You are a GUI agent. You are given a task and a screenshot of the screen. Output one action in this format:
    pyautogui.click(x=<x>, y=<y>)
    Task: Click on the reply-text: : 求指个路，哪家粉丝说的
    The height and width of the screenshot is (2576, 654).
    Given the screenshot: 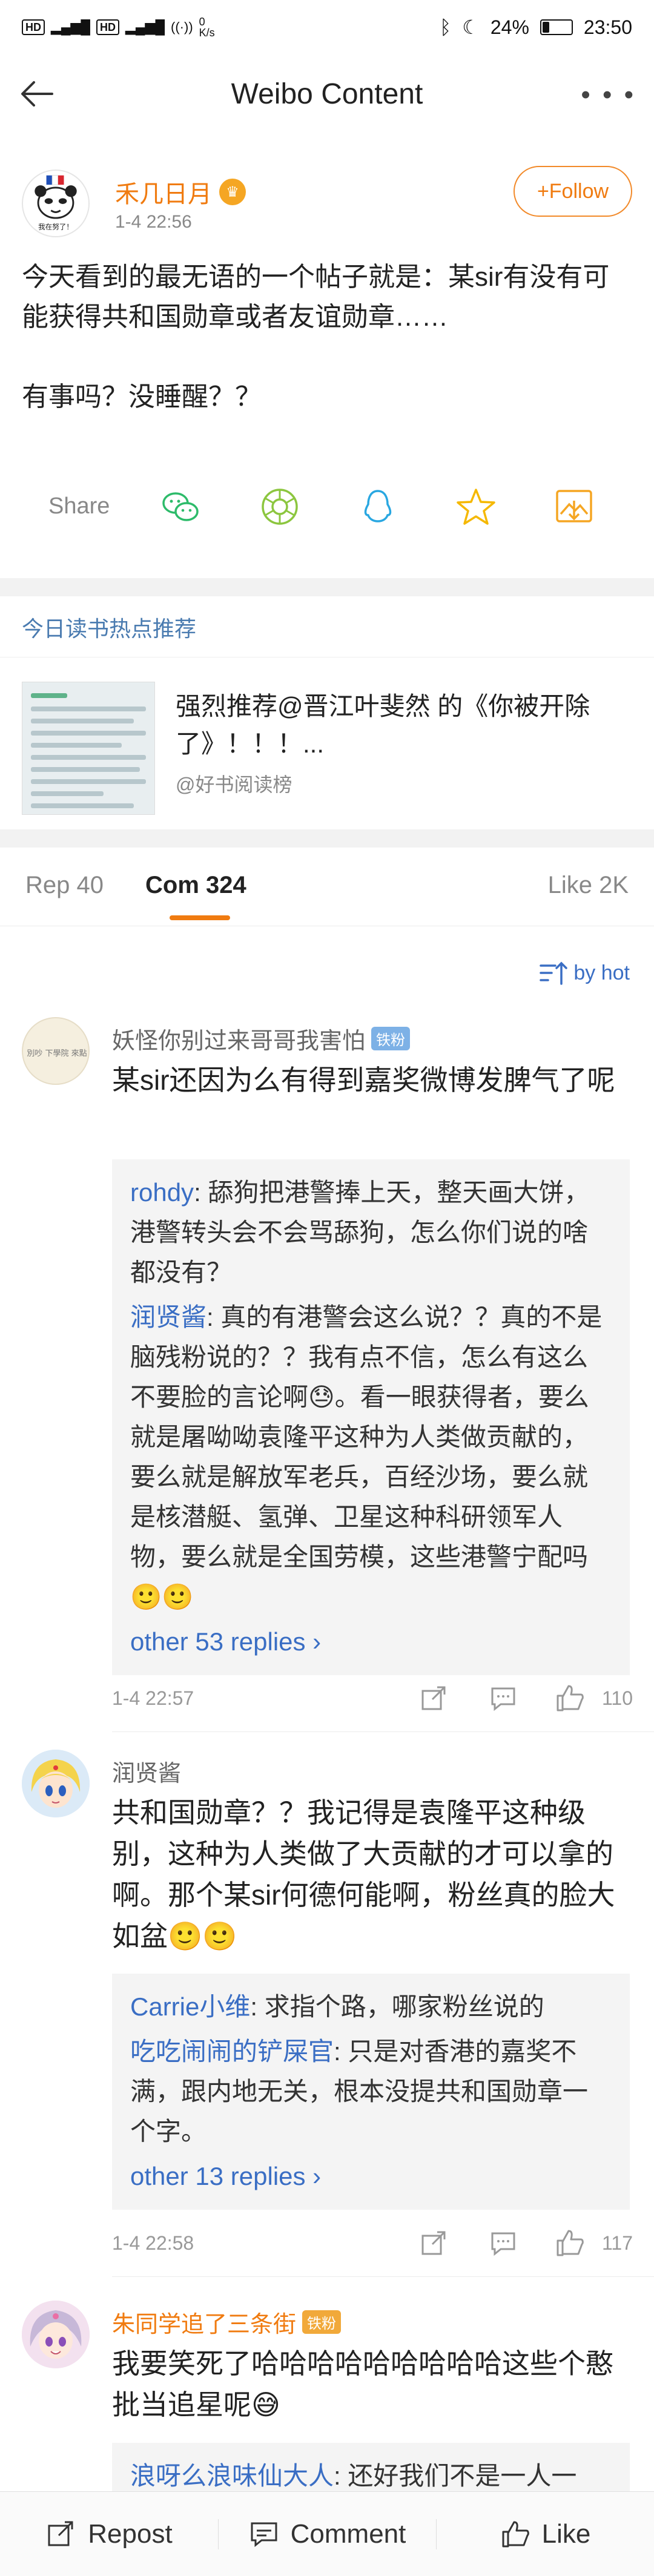 What is the action you would take?
    pyautogui.click(x=397, y=2006)
    